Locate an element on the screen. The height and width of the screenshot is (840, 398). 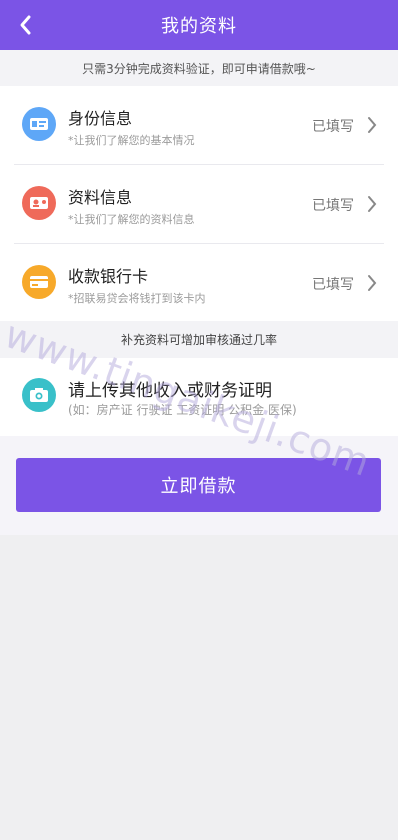
page-title: 我的资料 is located at coordinates (199, 26).